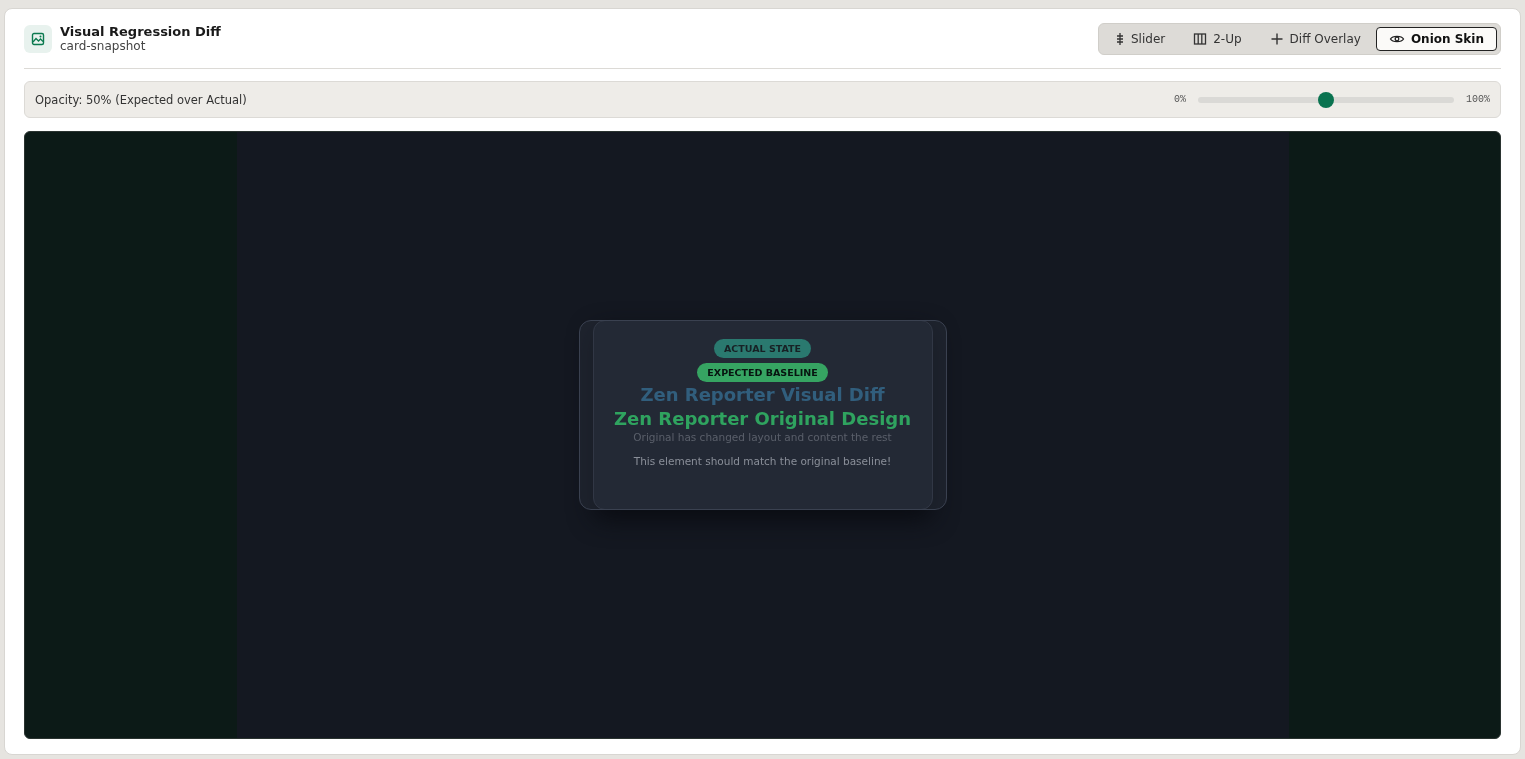 This screenshot has height=759, width=1525. I want to click on card-description: This element should match the original baseline!, so click(762, 461).